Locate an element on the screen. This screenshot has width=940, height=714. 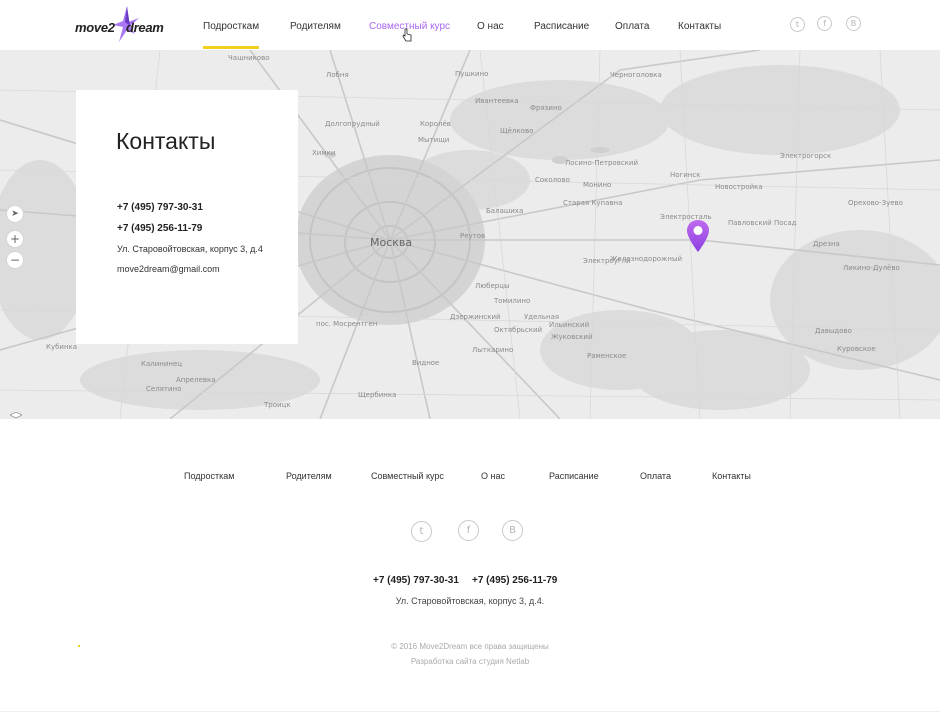
map-place-label: Дзержинский is located at coordinates (475, 317).